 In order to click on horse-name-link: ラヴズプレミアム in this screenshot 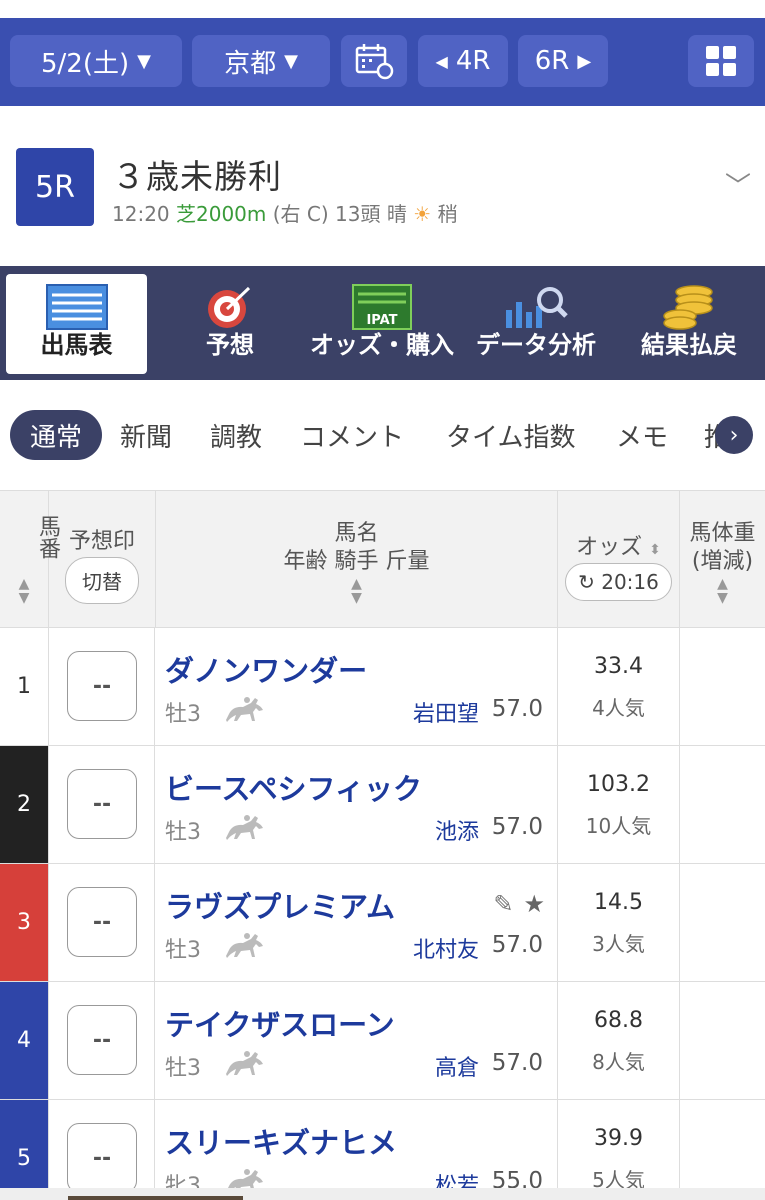, I will do `click(280, 905)`.